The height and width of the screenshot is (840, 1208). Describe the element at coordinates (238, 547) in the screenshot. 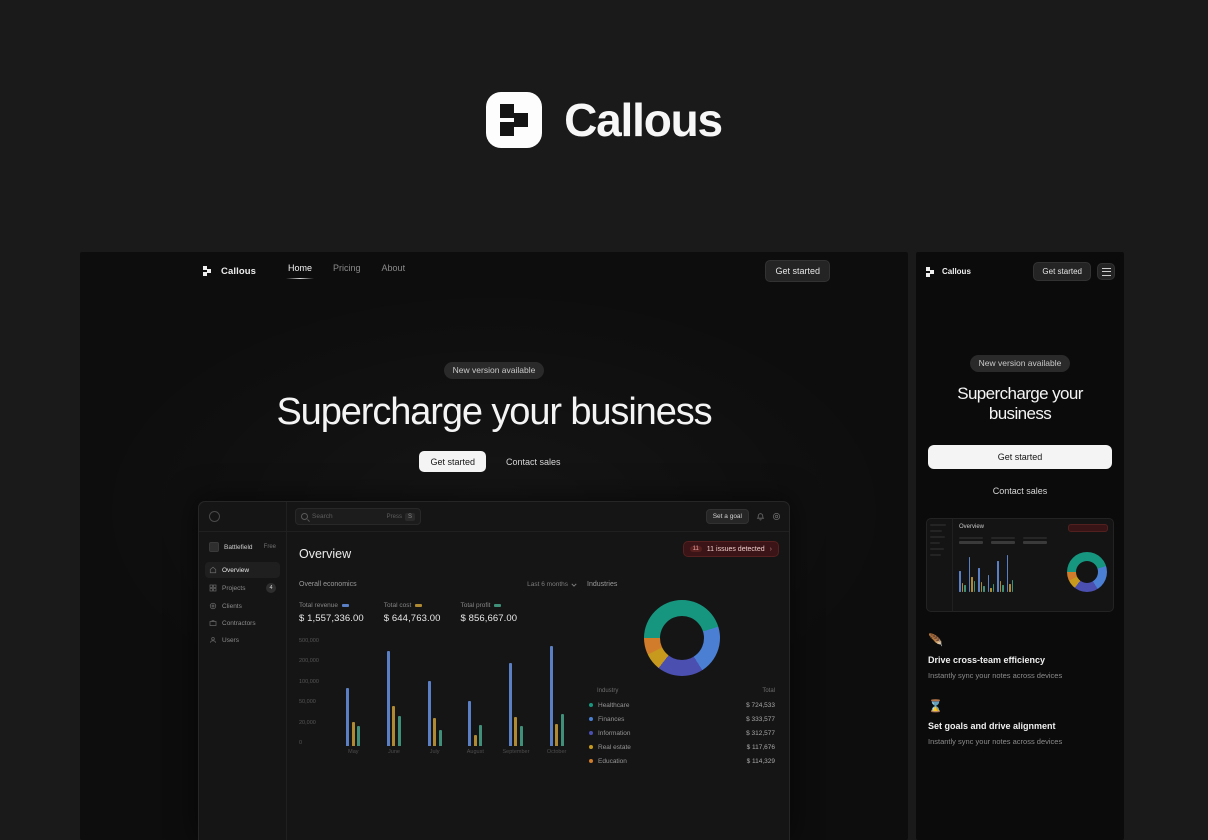

I see `workspace-name: Battlefield` at that location.